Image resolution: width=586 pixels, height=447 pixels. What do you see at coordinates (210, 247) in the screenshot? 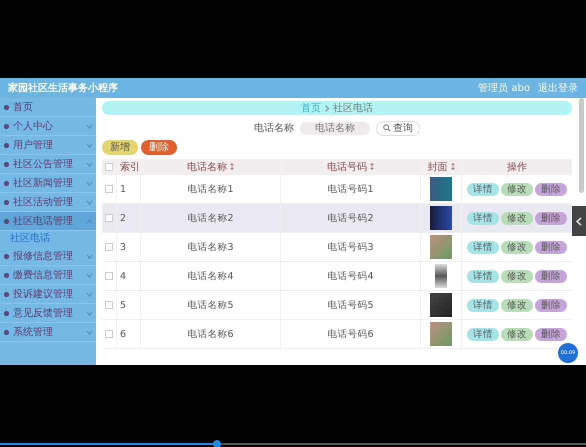
I see `table-cell: 电话名称3` at bounding box center [210, 247].